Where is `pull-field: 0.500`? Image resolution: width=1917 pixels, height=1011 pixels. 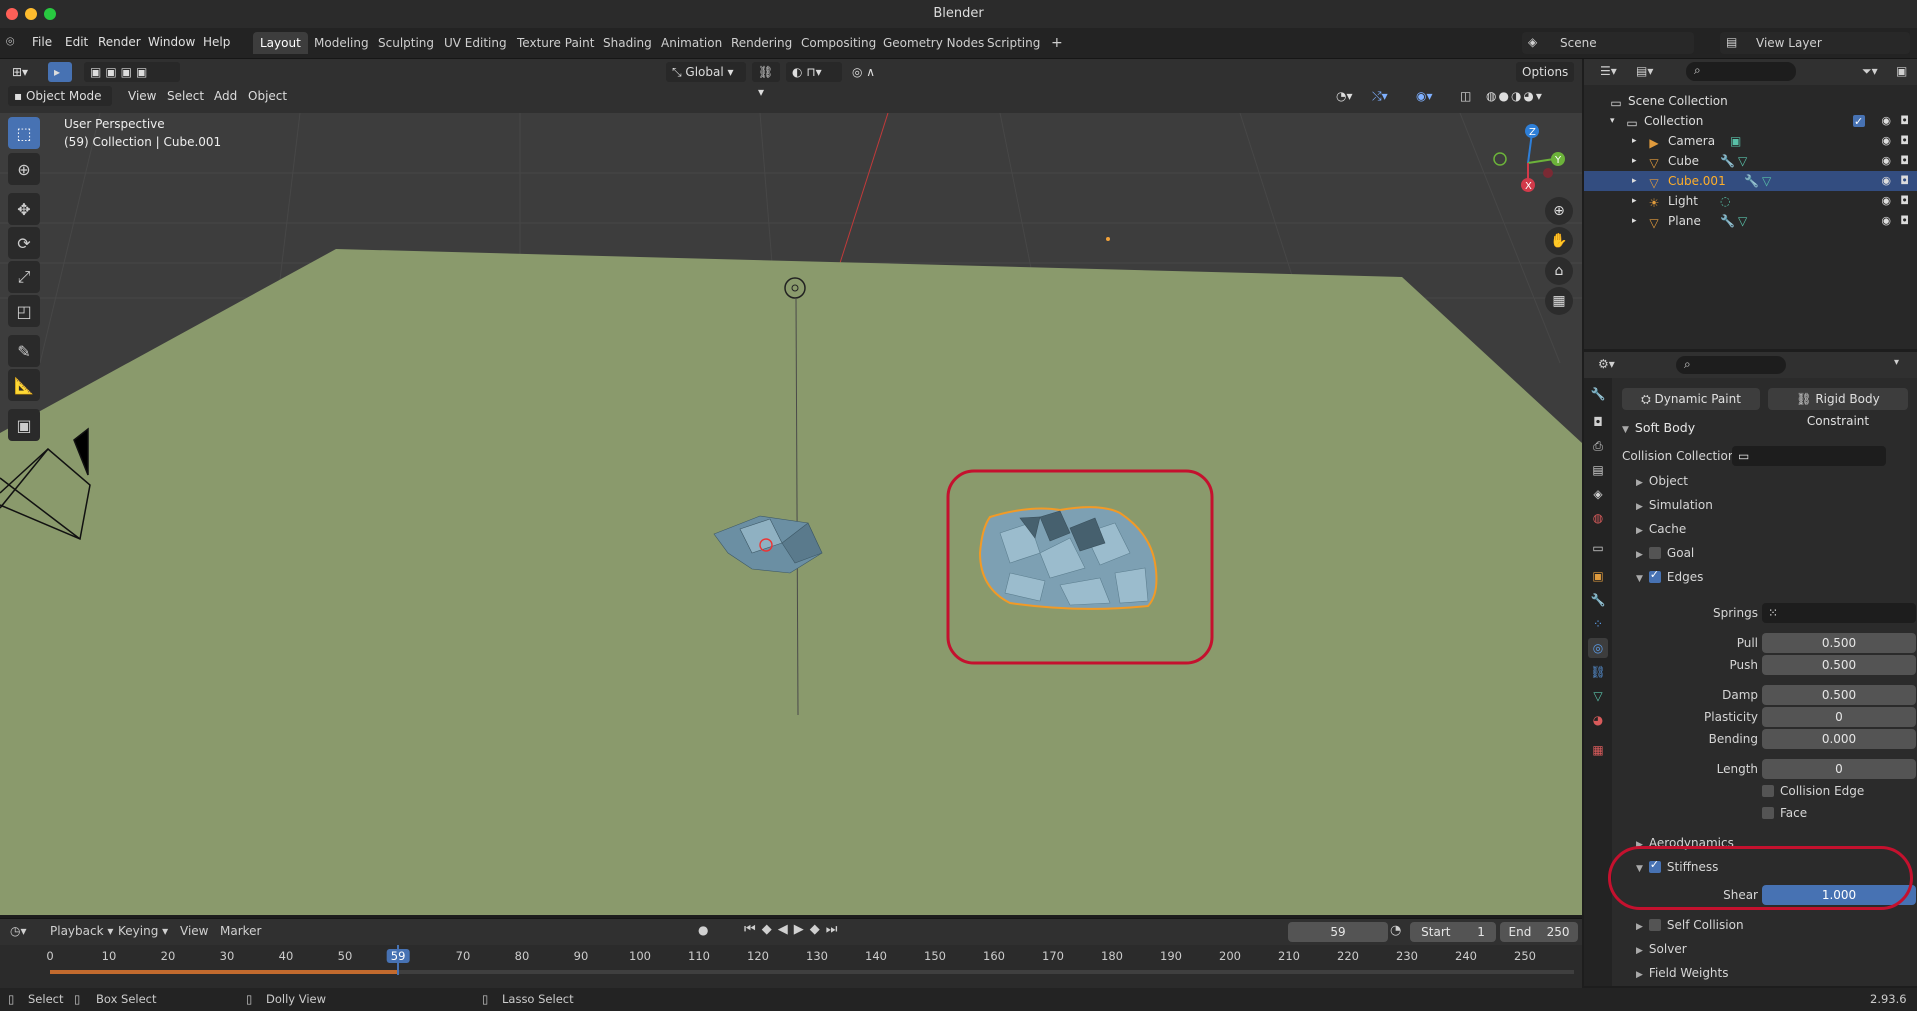 pull-field: 0.500 is located at coordinates (1839, 643).